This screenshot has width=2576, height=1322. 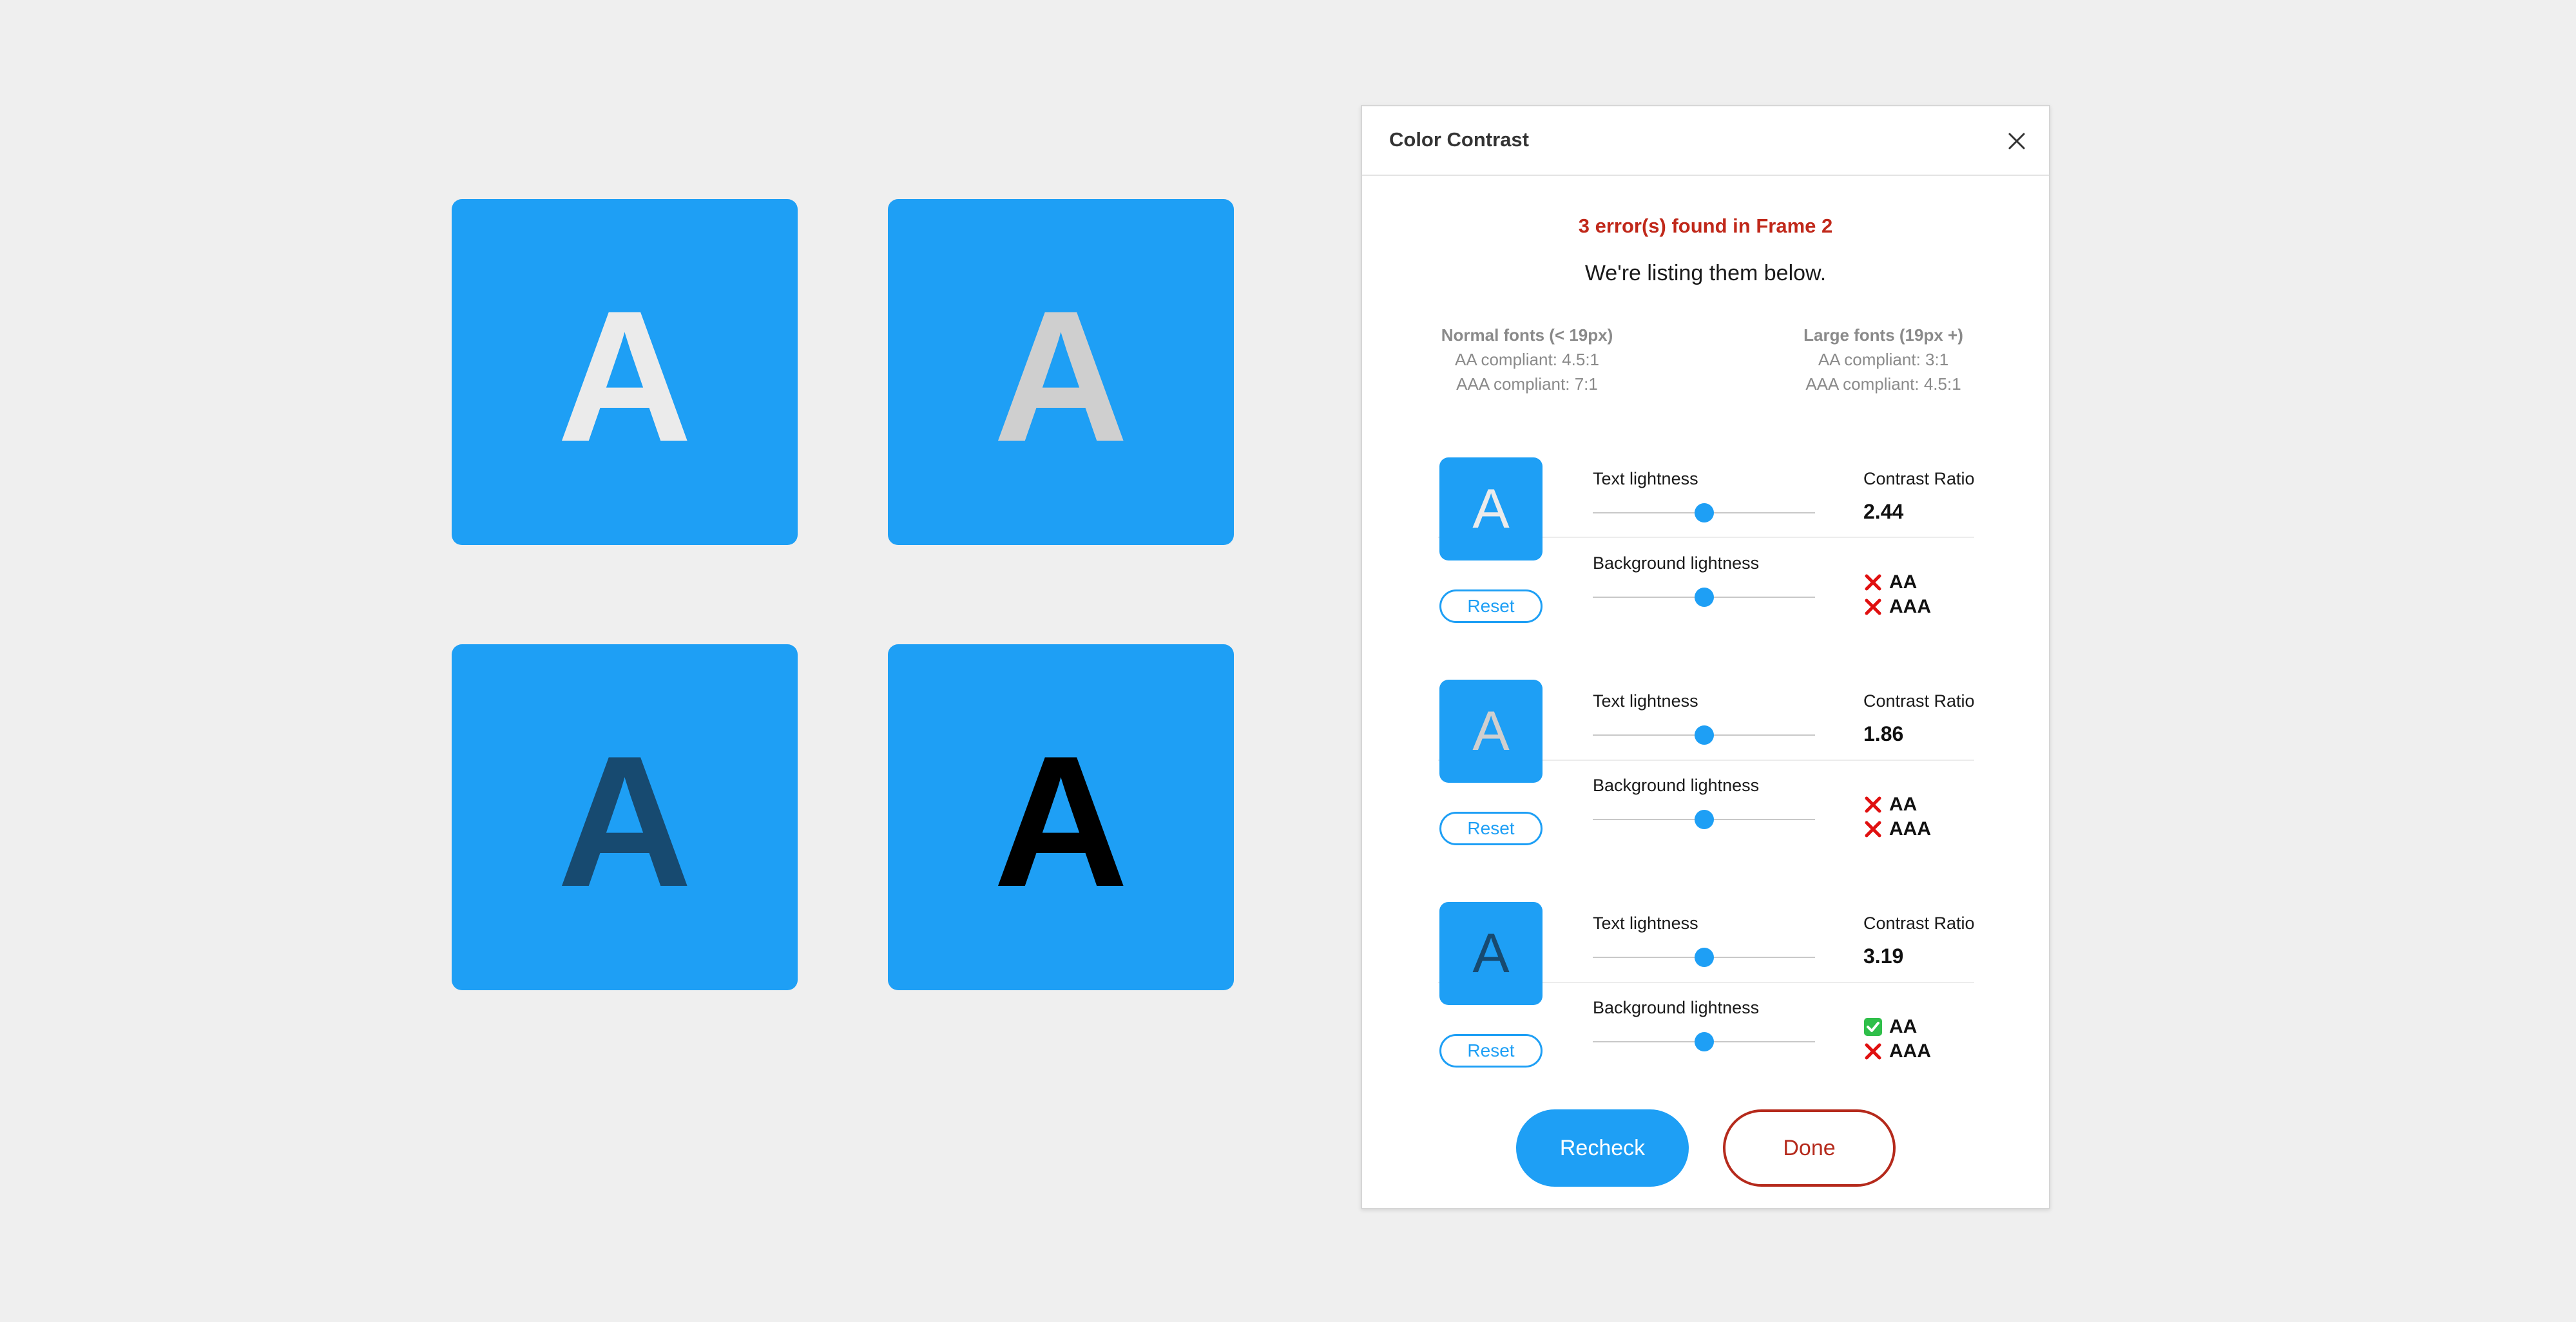 I want to click on legend-heading: Large fonts (19px +), so click(x=1883, y=335).